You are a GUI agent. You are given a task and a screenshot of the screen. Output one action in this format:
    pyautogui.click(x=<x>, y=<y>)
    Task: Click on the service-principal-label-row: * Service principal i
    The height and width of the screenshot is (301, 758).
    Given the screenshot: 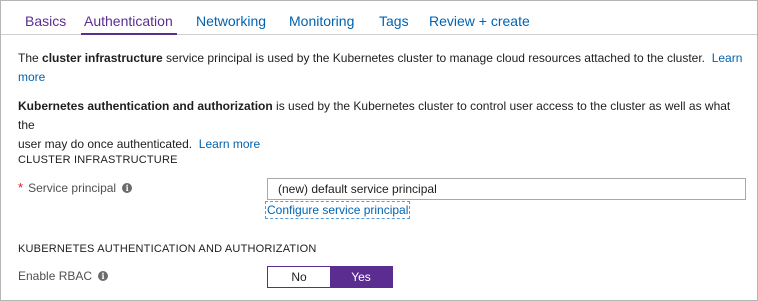 What is the action you would take?
    pyautogui.click(x=75, y=187)
    